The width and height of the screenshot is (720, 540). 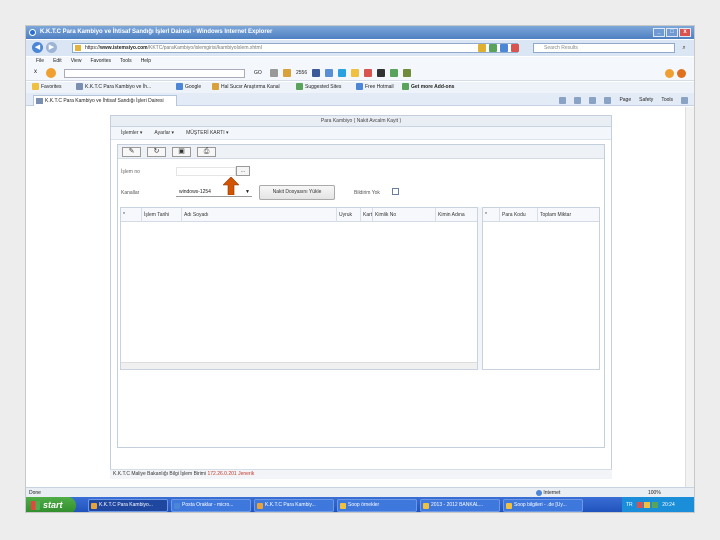 I want to click on clock: 20:24, so click(x=668, y=505).